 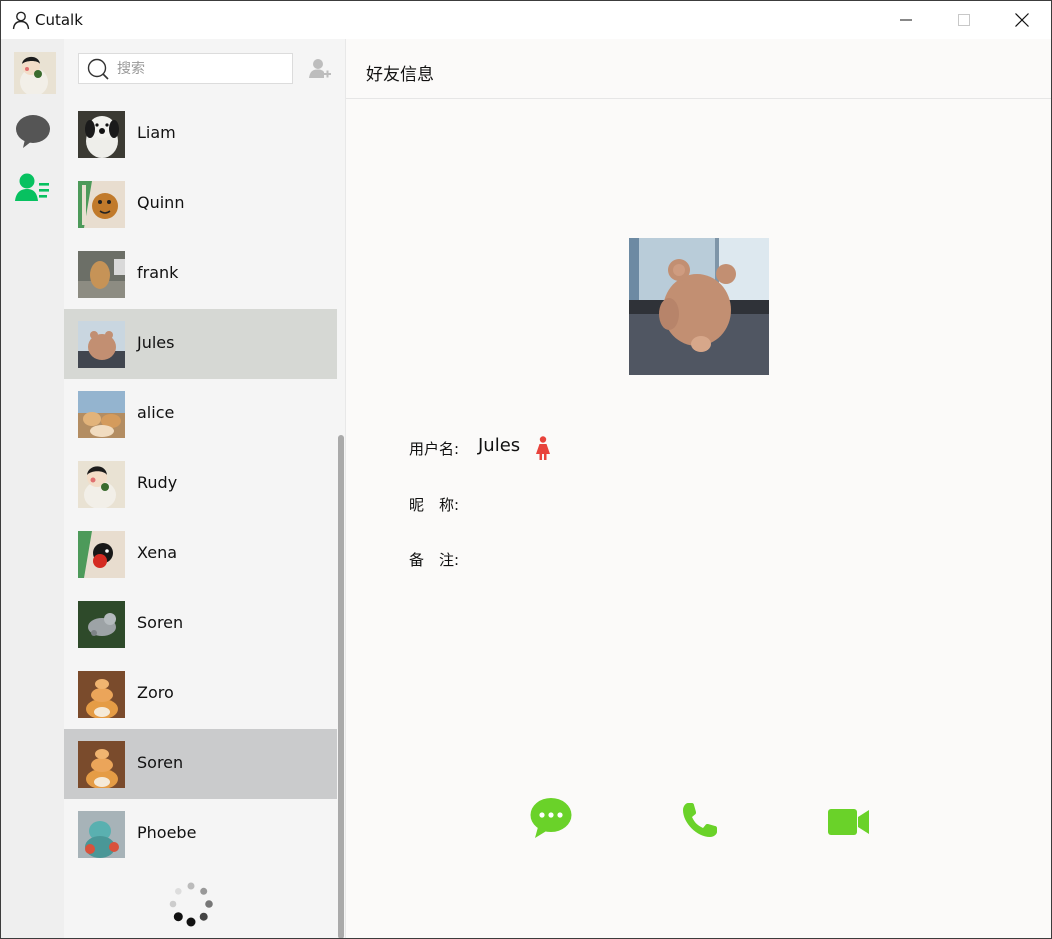 What do you see at coordinates (202, 69) in the screenshot?
I see `search-input` at bounding box center [202, 69].